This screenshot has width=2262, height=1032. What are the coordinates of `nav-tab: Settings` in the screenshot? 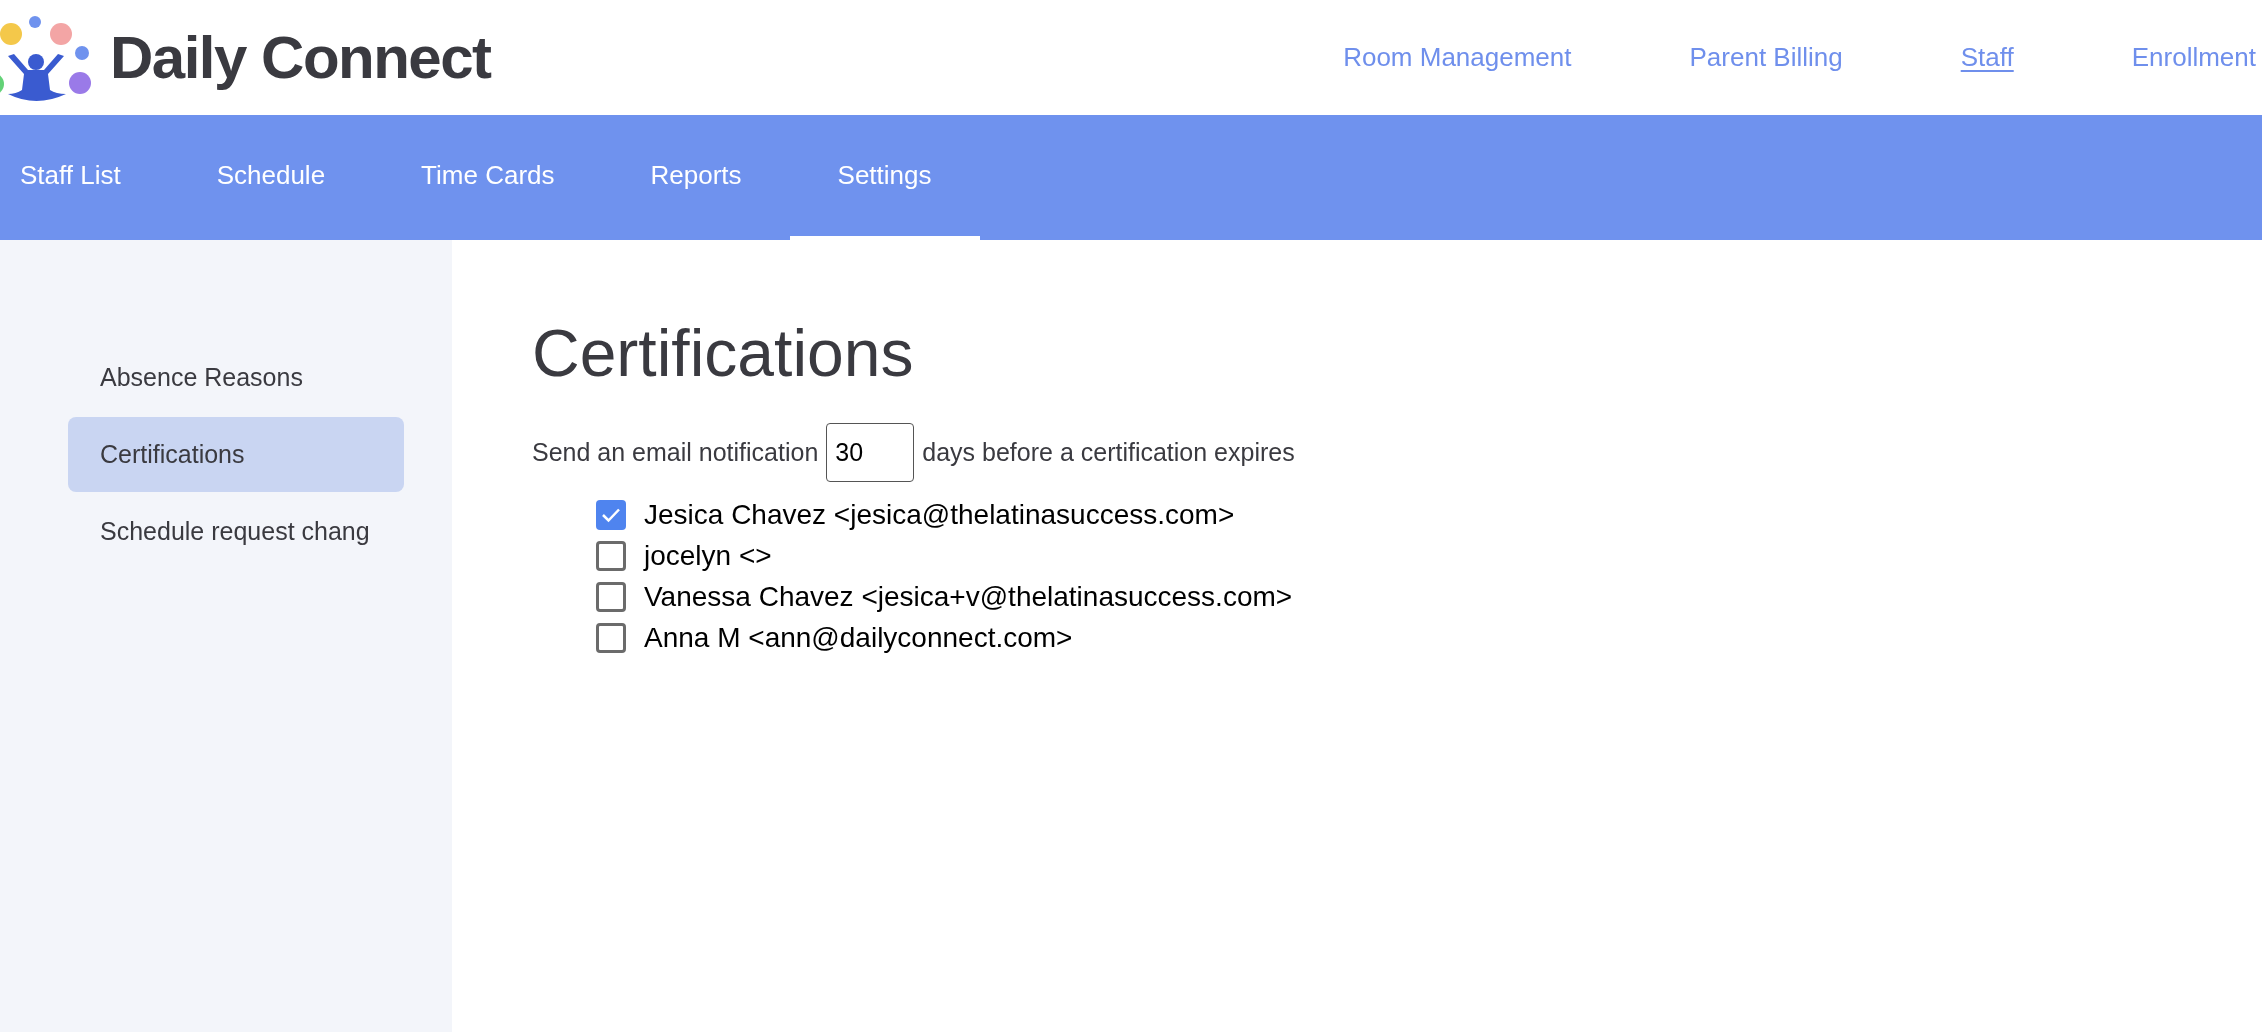 It's located at (884, 177).